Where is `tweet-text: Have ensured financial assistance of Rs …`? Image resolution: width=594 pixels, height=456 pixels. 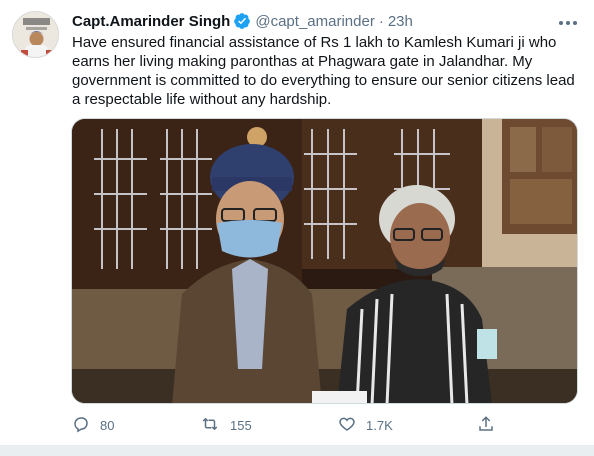 tweet-text: Have ensured financial assistance of Rs … is located at coordinates (323, 71).